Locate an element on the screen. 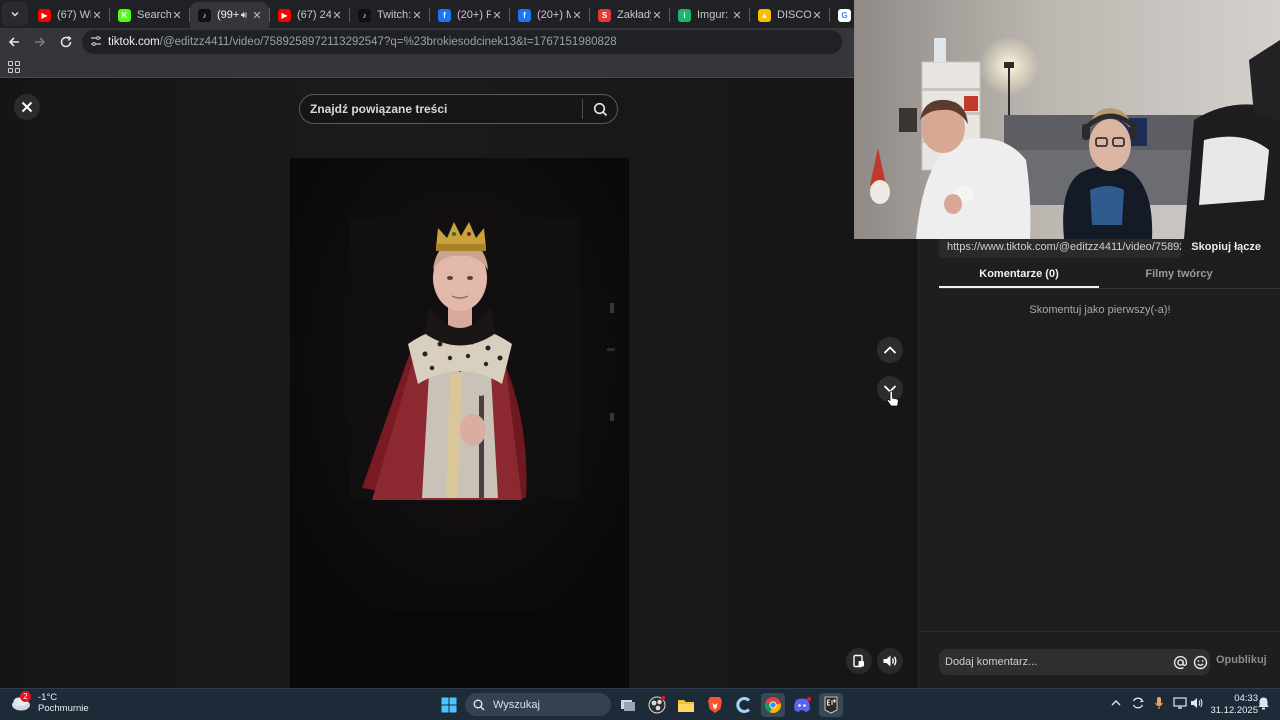 The width and height of the screenshot is (1280, 720). apps-grid-icon is located at coordinates (14, 67).